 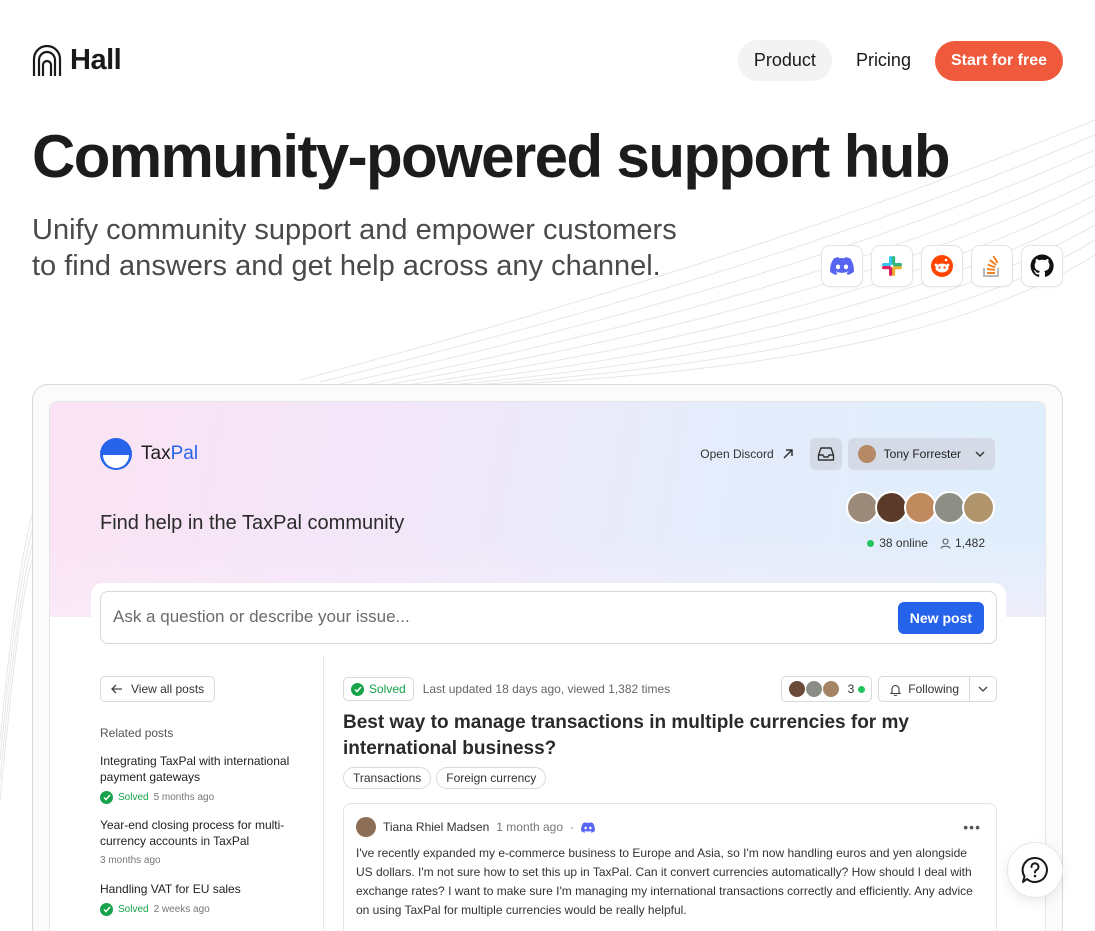 I want to click on help-chat-button, so click(x=1035, y=870).